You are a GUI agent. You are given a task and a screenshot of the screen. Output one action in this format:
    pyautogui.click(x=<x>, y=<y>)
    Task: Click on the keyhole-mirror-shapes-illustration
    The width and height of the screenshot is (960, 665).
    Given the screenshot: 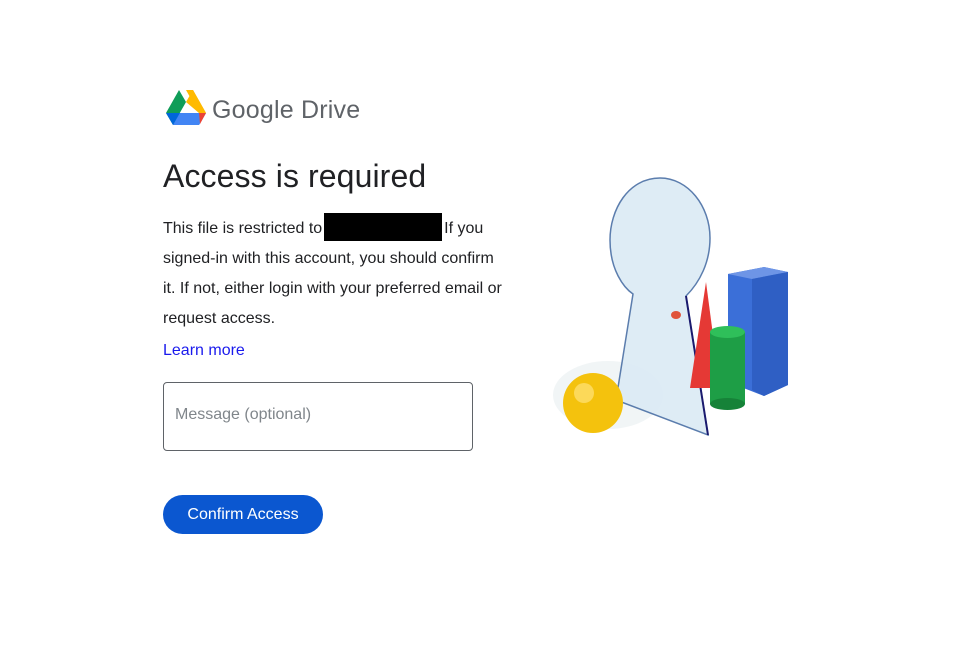 What is the action you would take?
    pyautogui.click(x=673, y=310)
    